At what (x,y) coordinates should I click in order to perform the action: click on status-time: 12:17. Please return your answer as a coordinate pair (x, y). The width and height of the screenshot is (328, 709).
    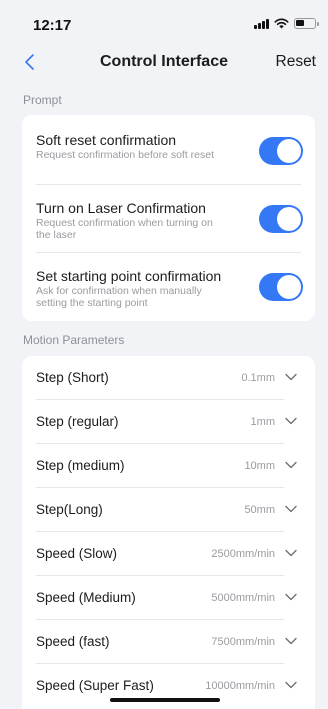
    Looking at the image, I should click on (52, 25).